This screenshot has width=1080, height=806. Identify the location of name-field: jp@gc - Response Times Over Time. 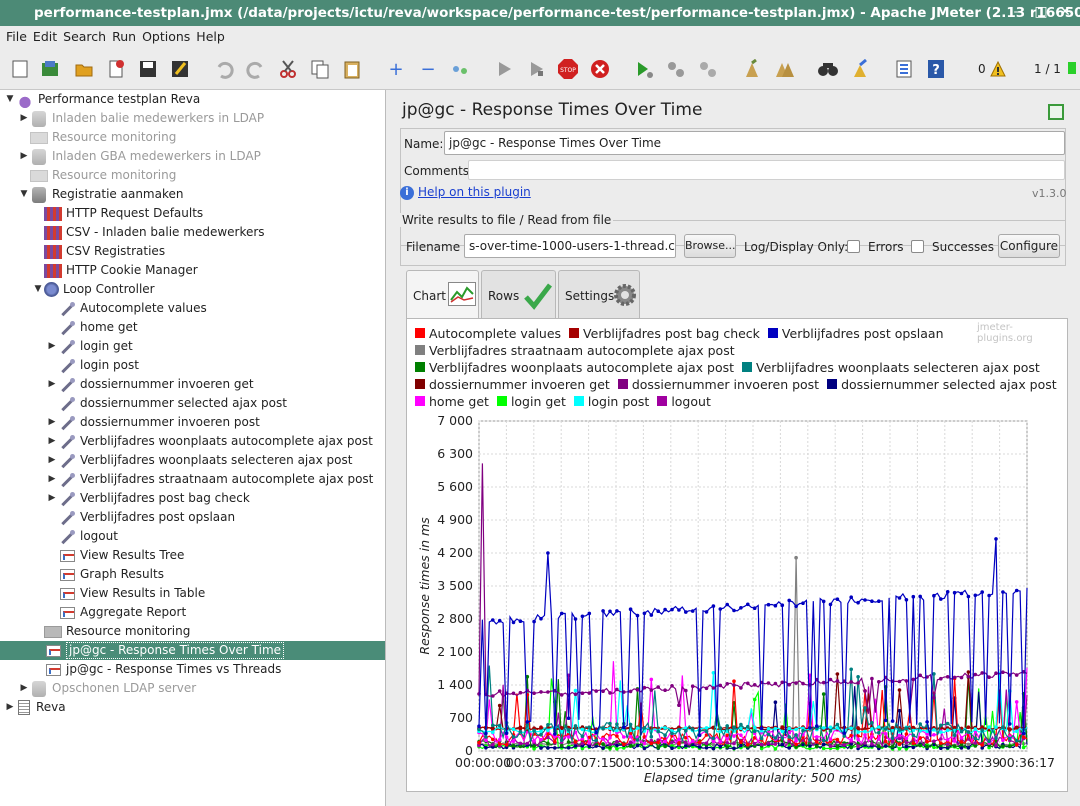
(754, 143).